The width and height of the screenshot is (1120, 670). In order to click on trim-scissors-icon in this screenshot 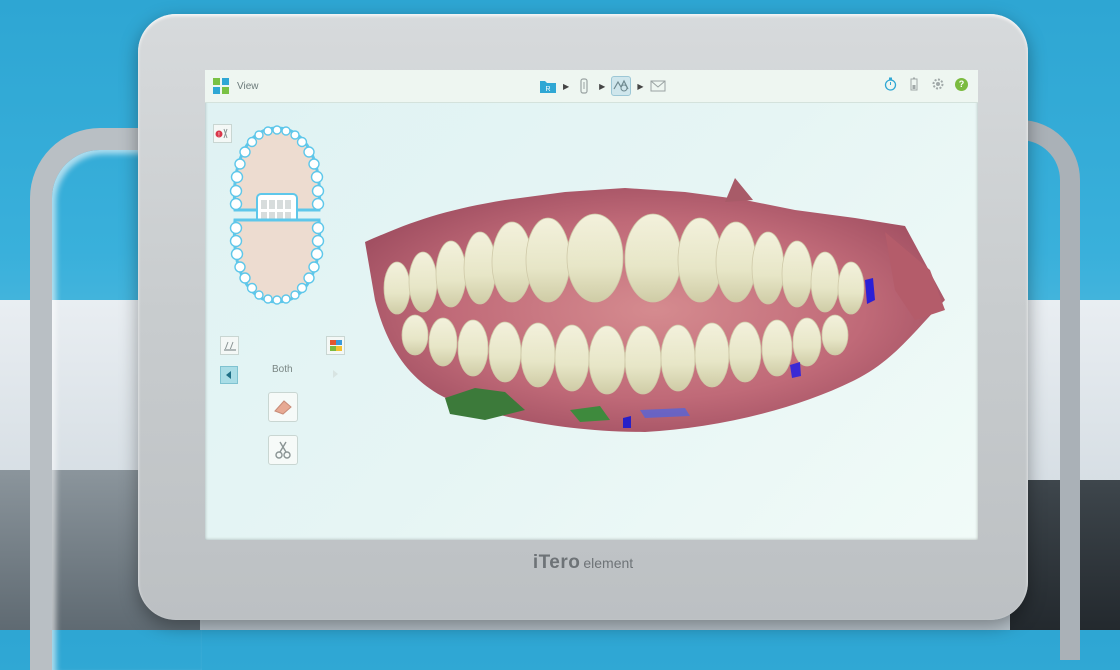, I will do `click(283, 450)`.